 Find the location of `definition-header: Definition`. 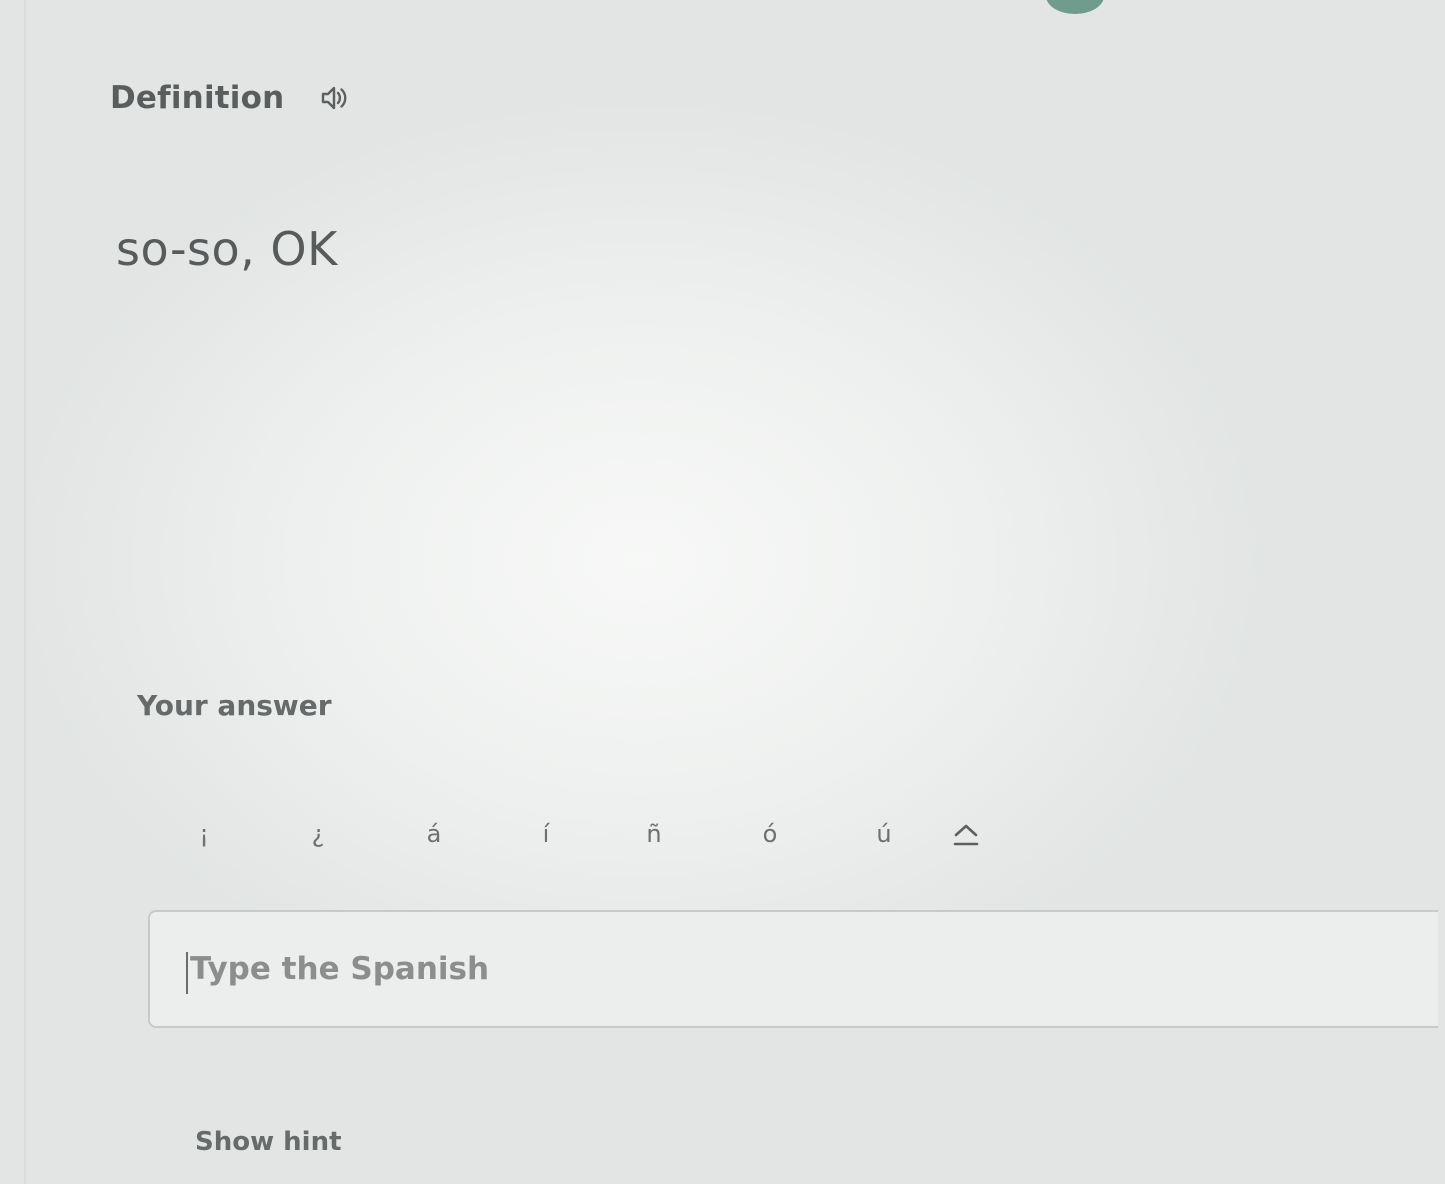

definition-header: Definition is located at coordinates (231, 98).